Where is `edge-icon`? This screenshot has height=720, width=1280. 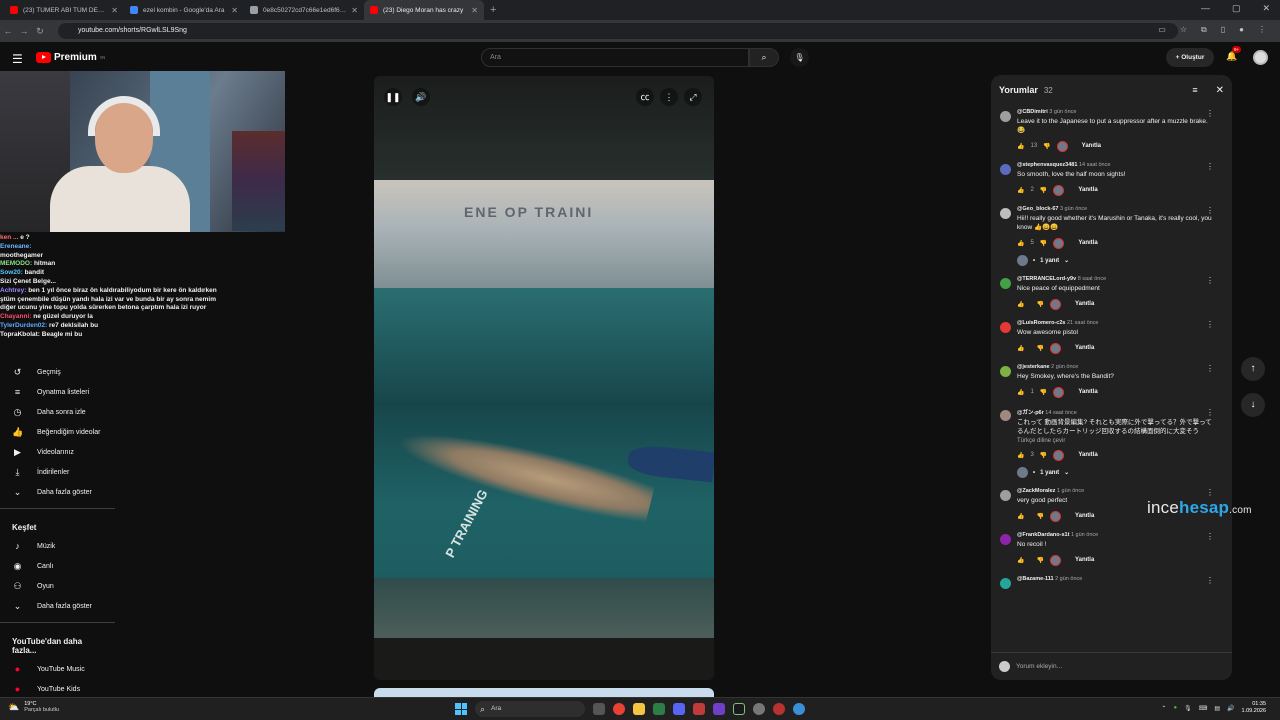 edge-icon is located at coordinates (799, 709).